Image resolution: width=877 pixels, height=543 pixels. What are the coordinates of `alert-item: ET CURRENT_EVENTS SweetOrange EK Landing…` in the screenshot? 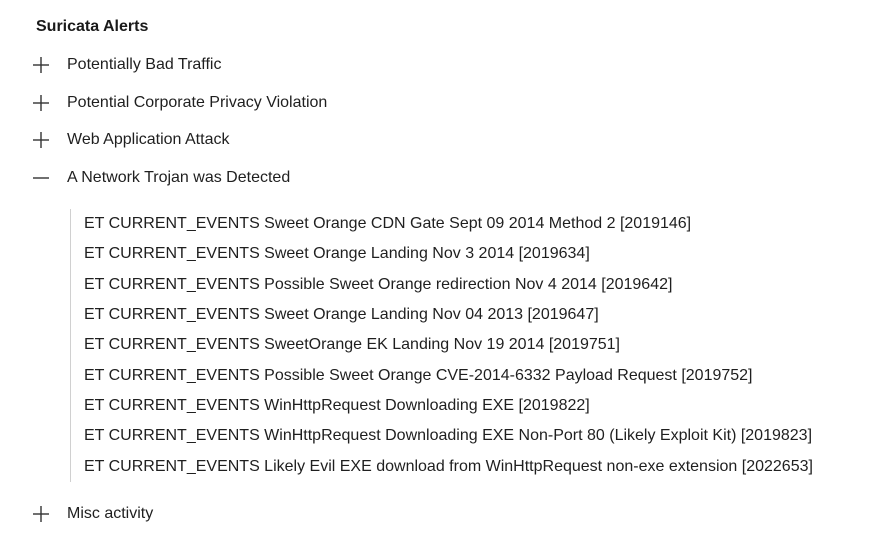 It's located at (466, 345).